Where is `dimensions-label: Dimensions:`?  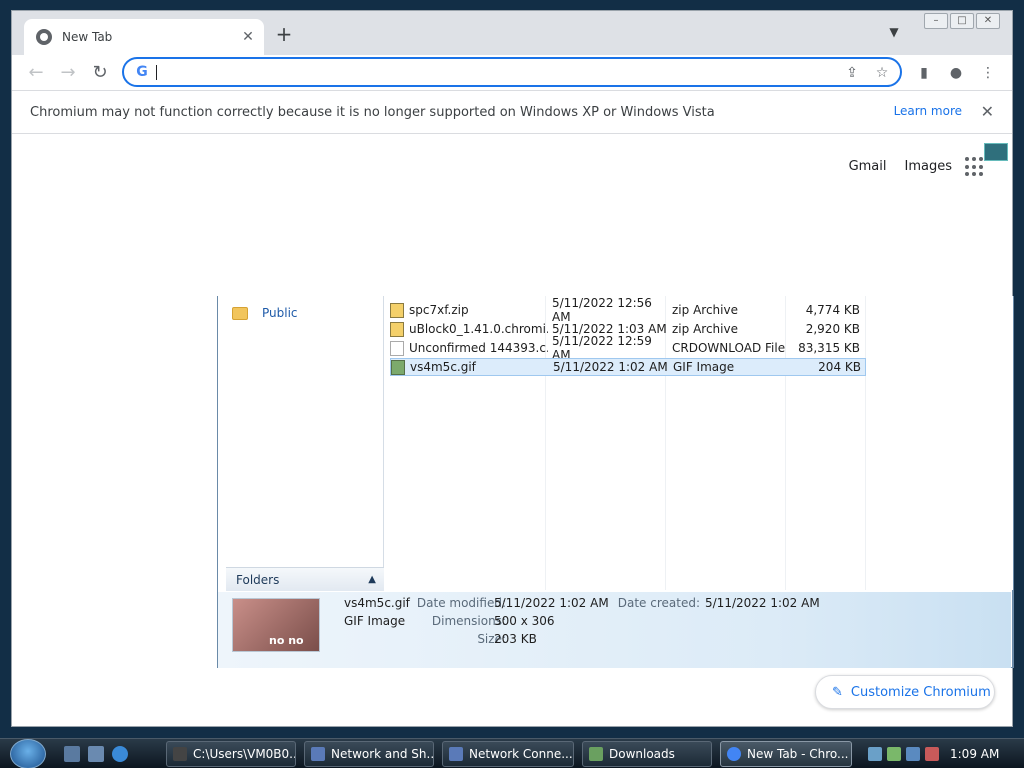
dimensions-label: Dimensions: is located at coordinates (468, 621).